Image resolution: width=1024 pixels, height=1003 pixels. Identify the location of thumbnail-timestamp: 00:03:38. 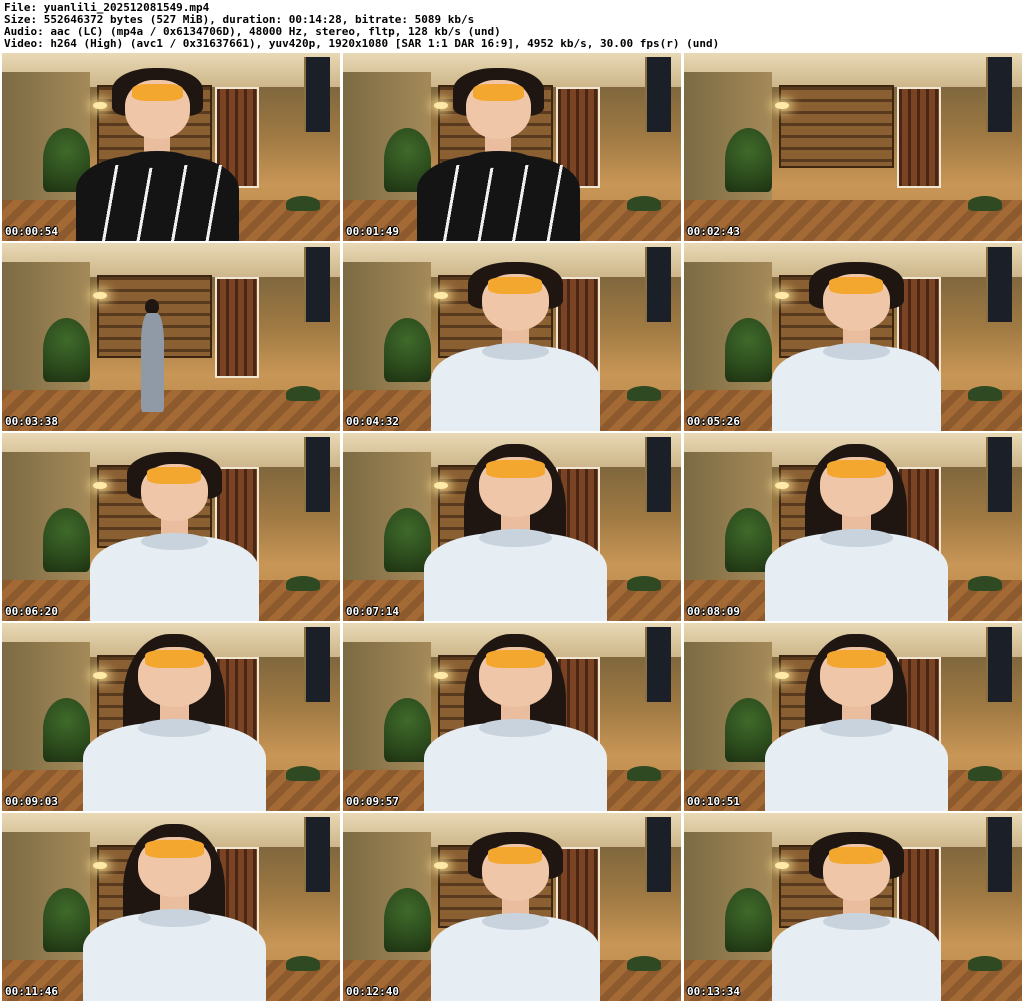
(31, 421).